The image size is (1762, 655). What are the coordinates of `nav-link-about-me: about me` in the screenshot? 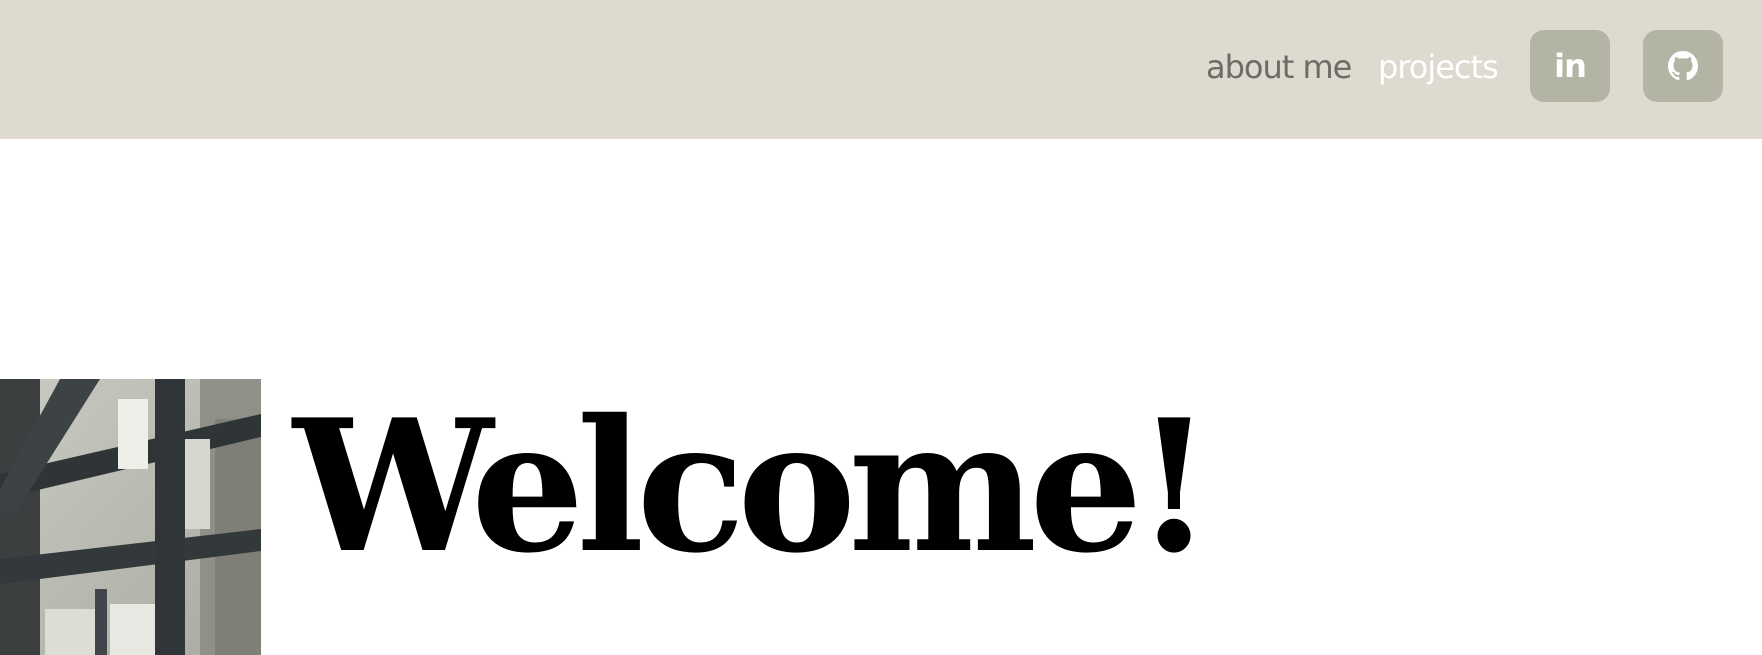 It's located at (1279, 67).